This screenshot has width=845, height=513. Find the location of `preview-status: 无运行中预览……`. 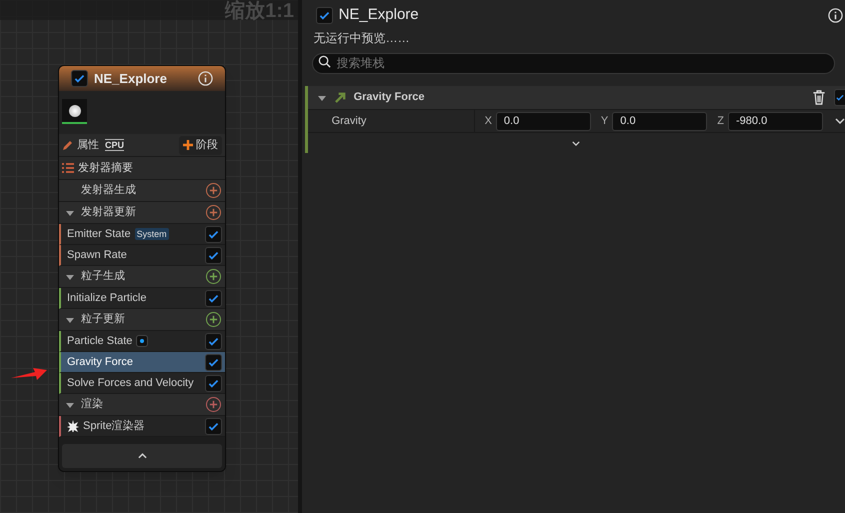

preview-status: 无运行中预览…… is located at coordinates (361, 38).